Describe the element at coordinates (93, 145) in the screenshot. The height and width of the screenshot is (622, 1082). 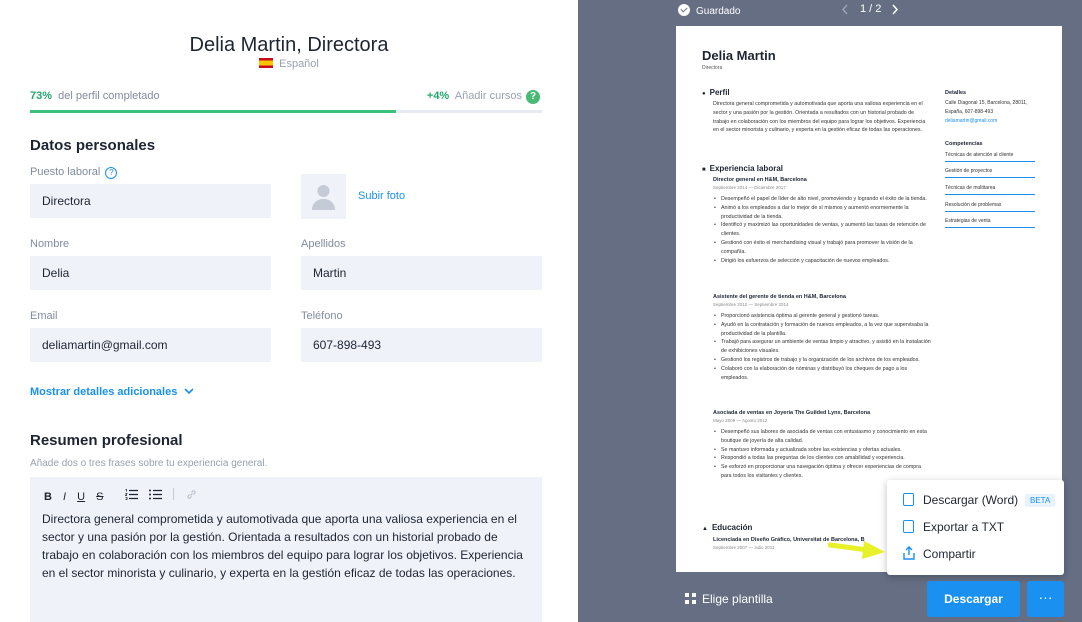
I see `personal-heading: Datos personales` at that location.